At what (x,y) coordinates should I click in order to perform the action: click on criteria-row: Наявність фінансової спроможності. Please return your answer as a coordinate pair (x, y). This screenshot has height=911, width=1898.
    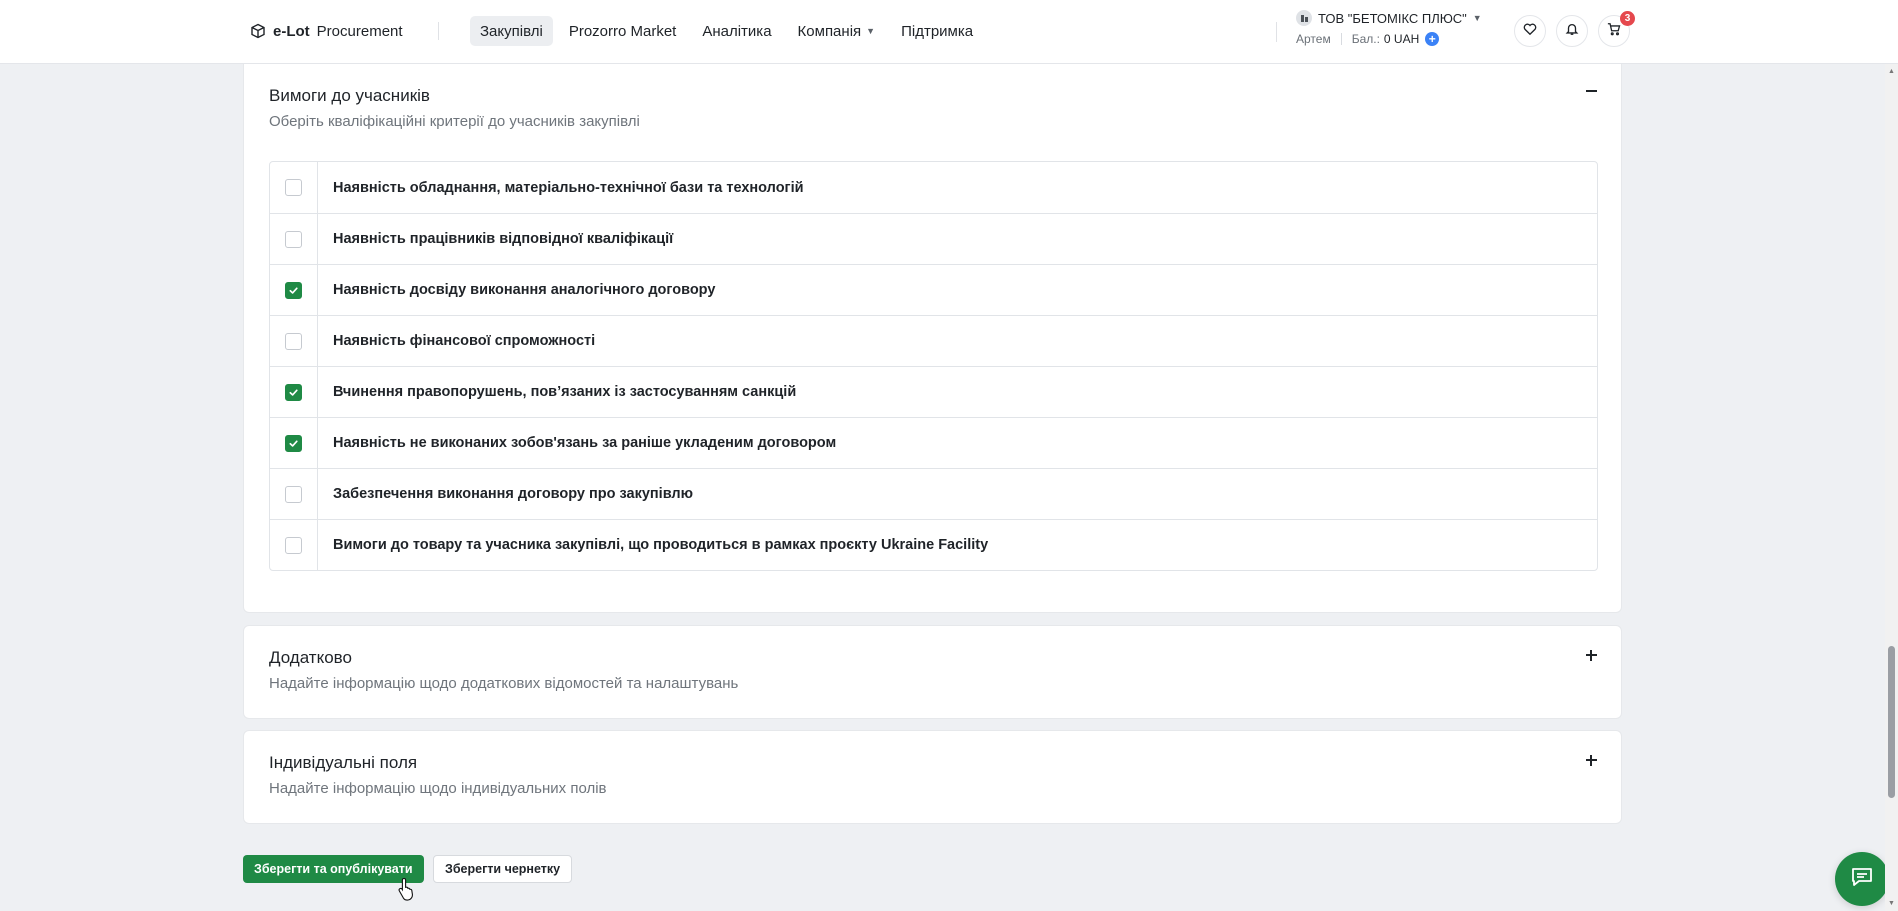
    Looking at the image, I should click on (933, 340).